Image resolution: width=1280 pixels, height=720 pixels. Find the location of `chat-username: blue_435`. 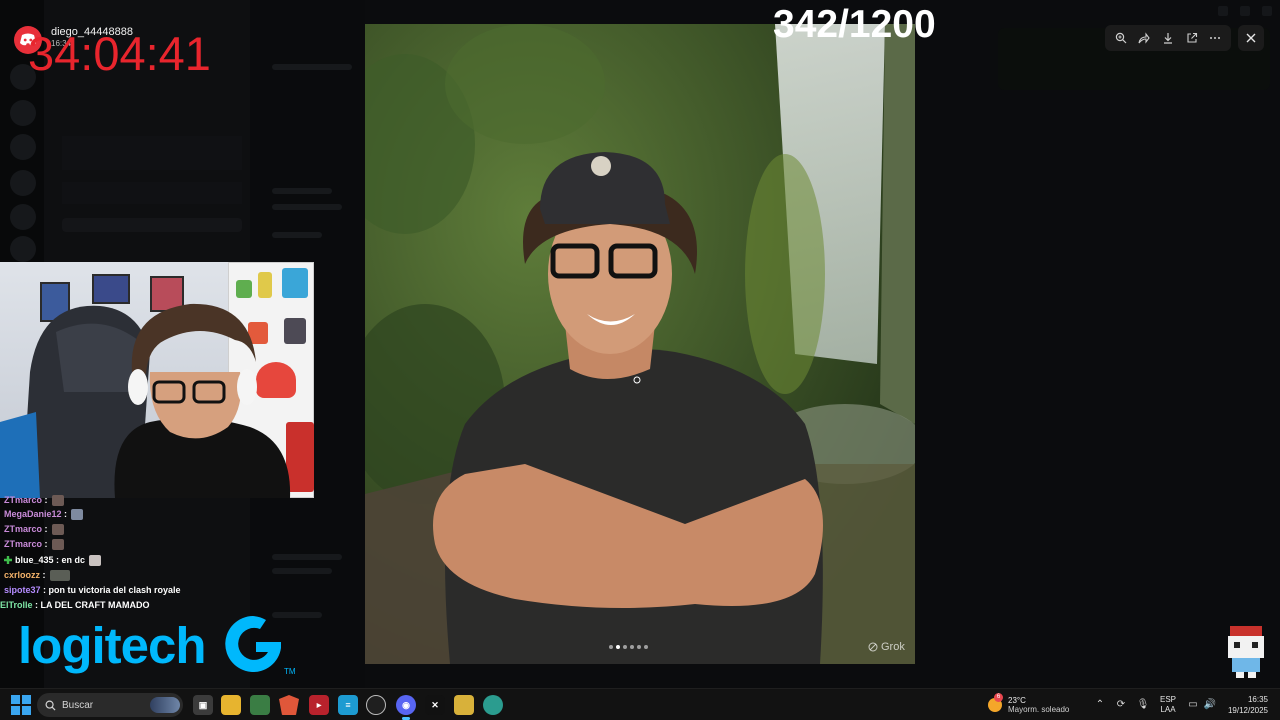

chat-username: blue_435 is located at coordinates (34, 560).